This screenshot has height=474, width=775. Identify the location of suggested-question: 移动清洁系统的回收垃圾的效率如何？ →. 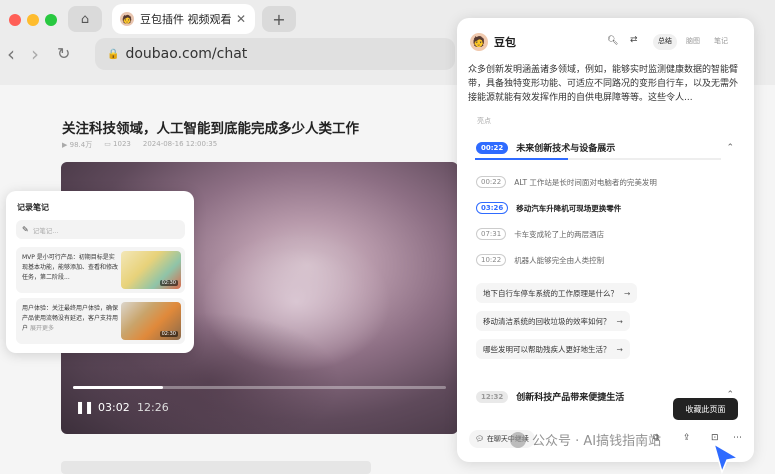
(553, 321).